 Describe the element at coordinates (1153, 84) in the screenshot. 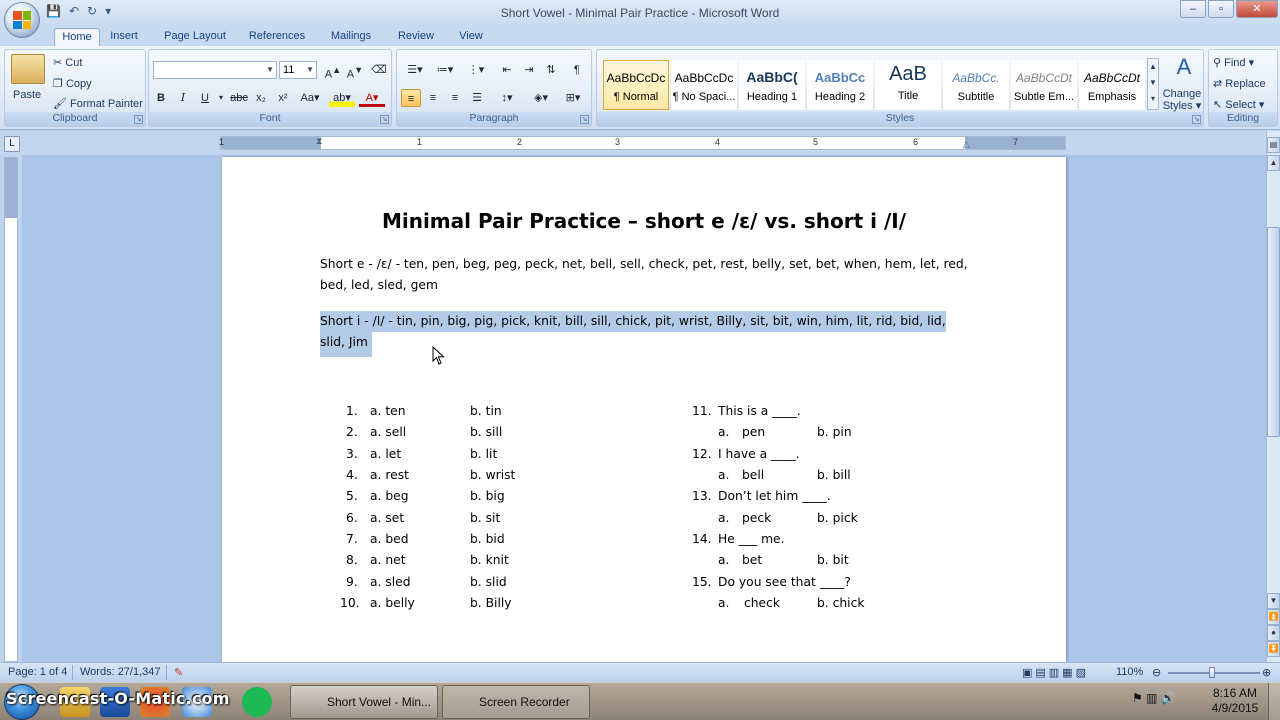

I see `styles-scroll-icon: ▲ ▼ ▾` at that location.